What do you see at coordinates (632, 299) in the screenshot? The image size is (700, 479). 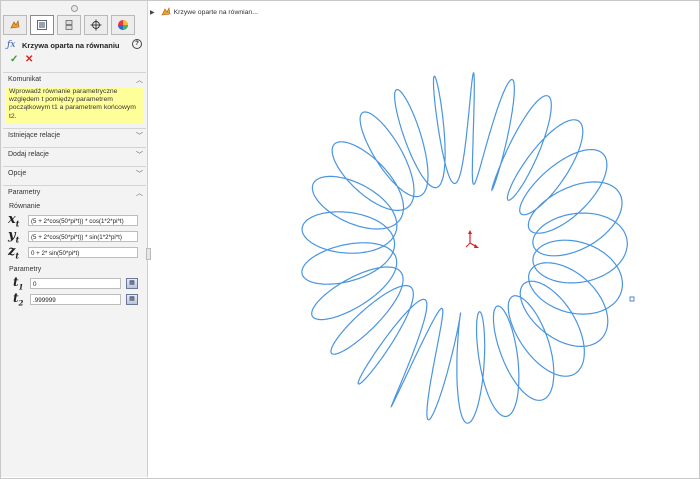 I see `curve-endpoint-handle` at bounding box center [632, 299].